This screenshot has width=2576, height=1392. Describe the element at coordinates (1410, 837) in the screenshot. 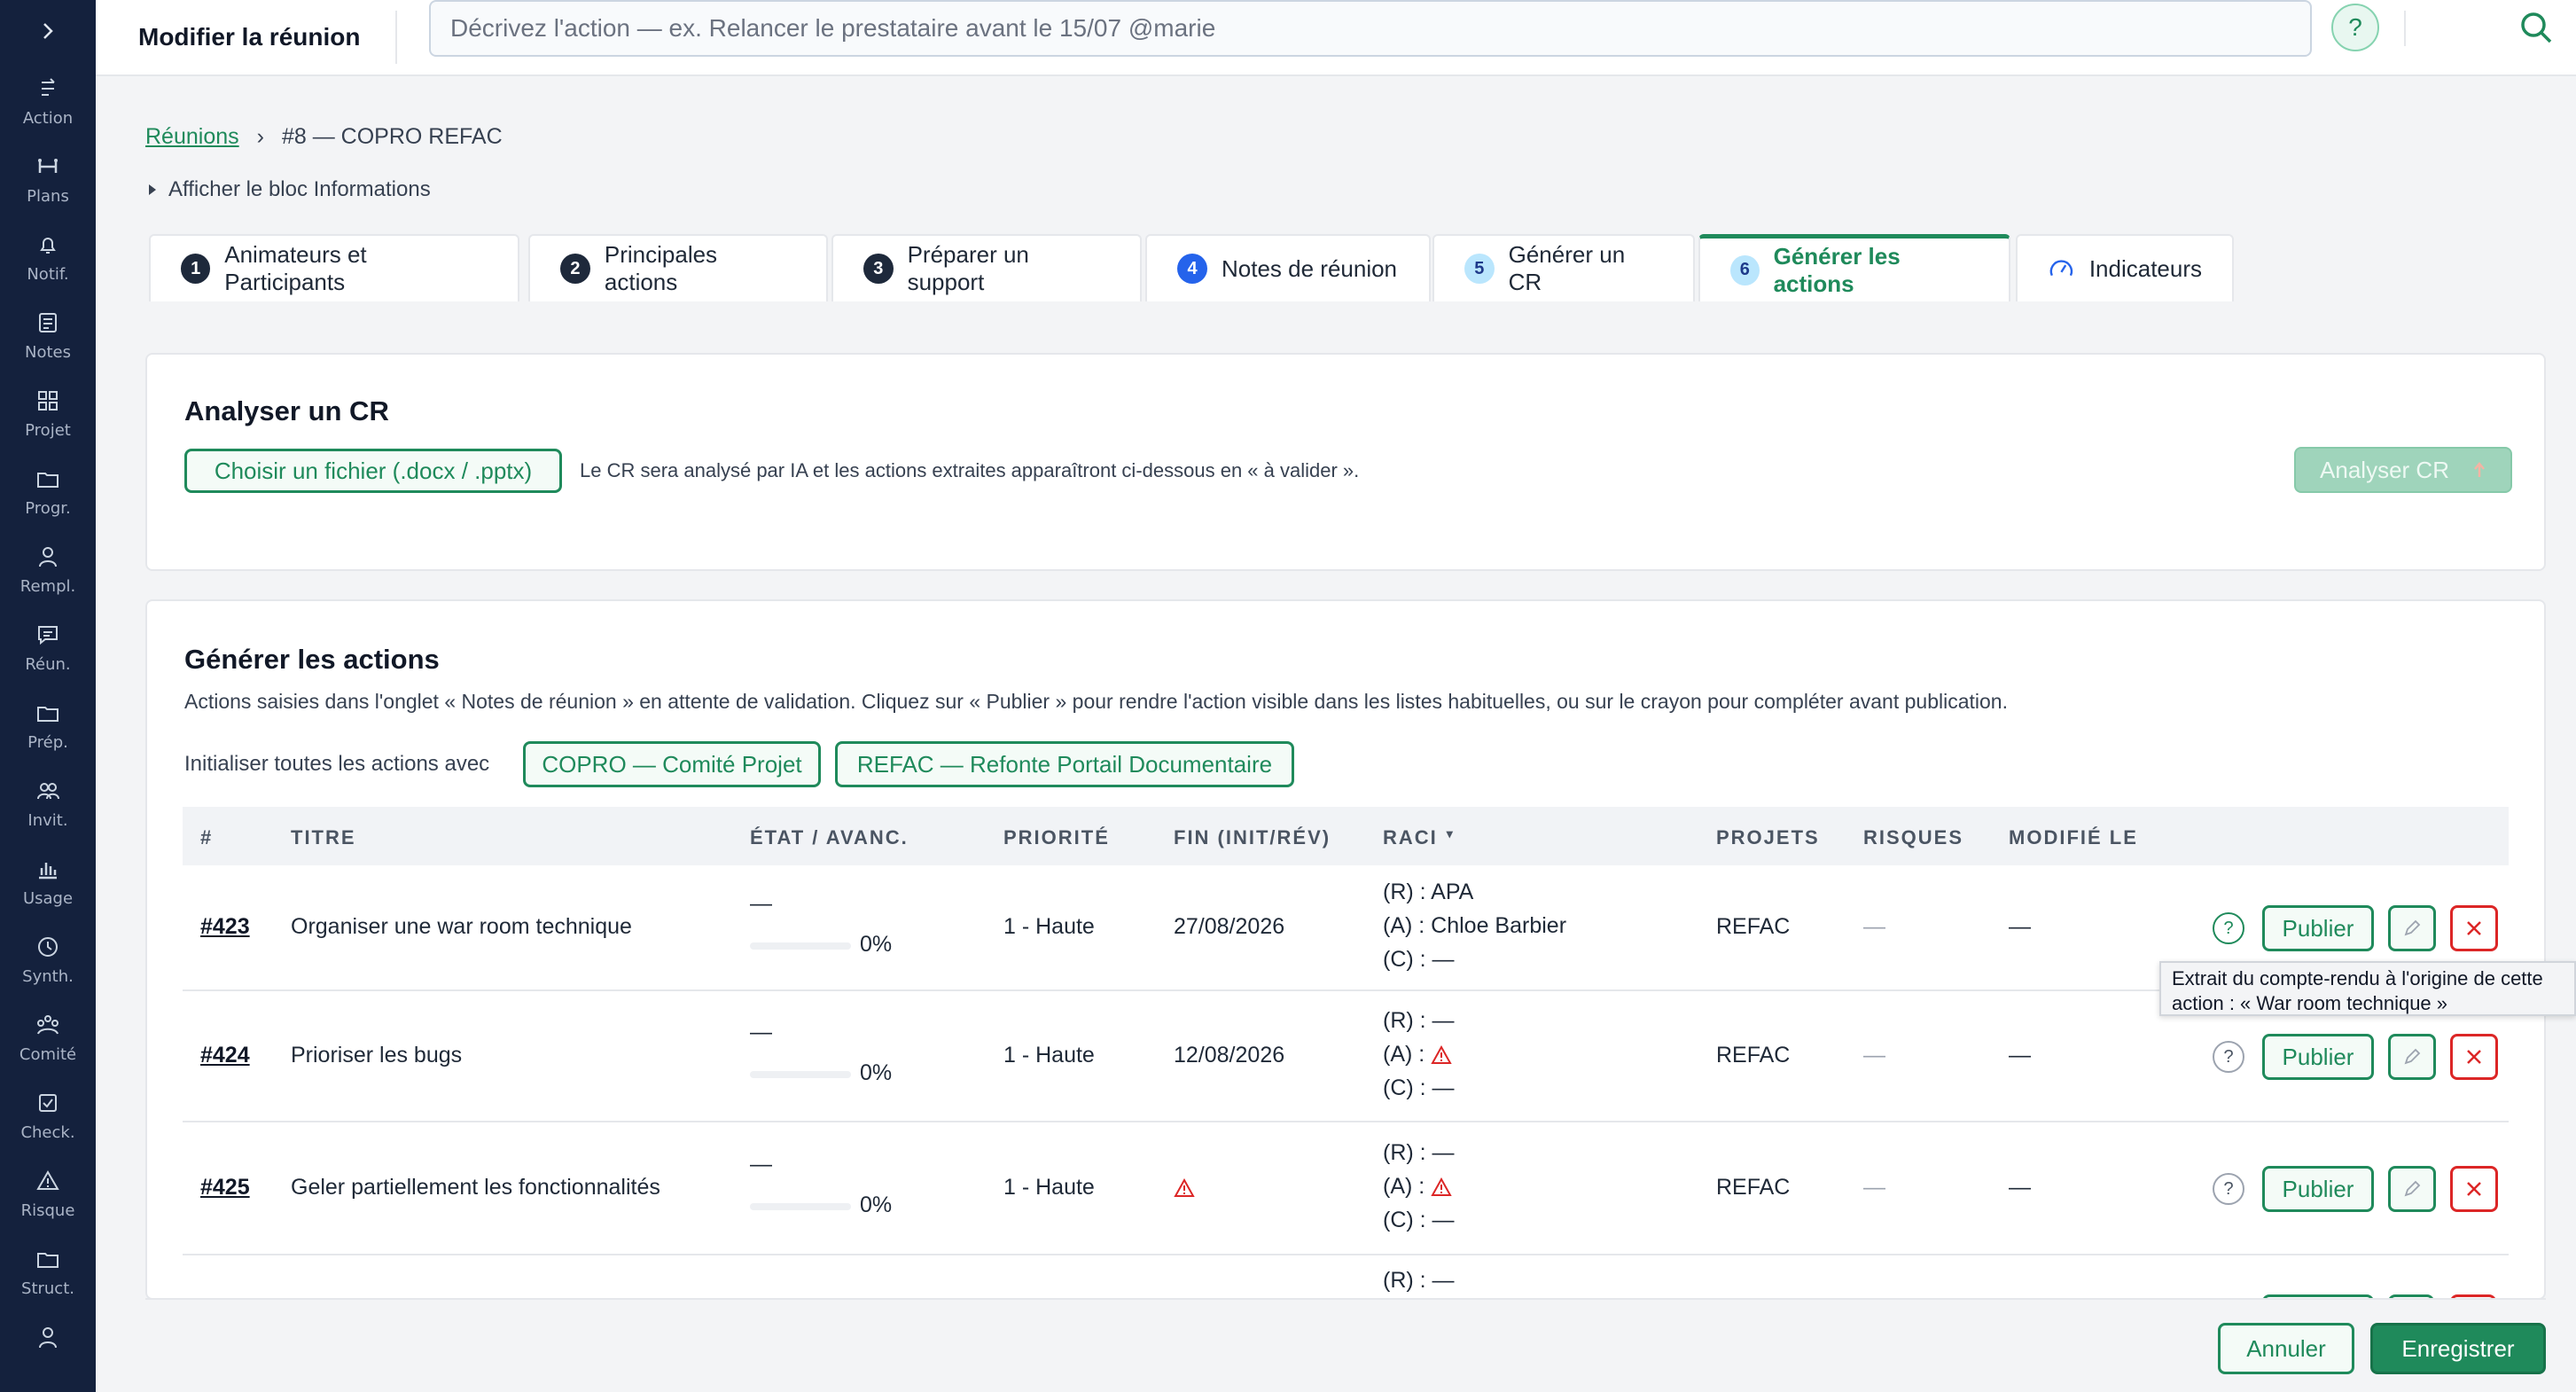

I see `col-header-raci-label: RACI` at that location.